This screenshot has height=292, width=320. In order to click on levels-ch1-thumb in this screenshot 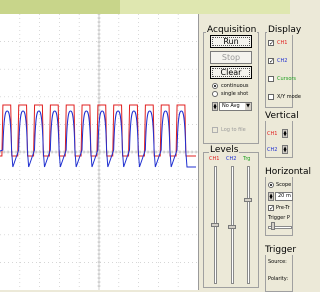, I will do `click(215, 225)`.